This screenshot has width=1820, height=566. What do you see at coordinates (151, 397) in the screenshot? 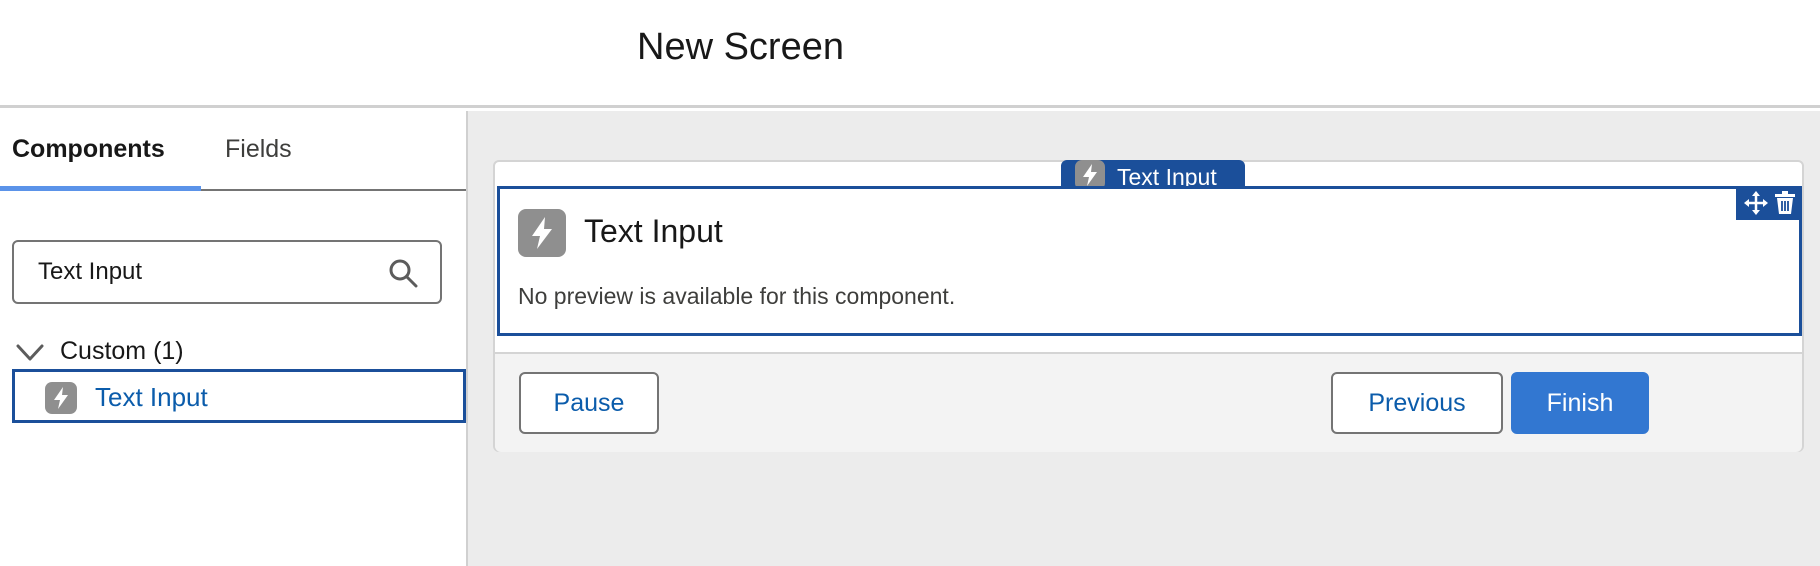
I see `component-item-label: Text Input` at bounding box center [151, 397].